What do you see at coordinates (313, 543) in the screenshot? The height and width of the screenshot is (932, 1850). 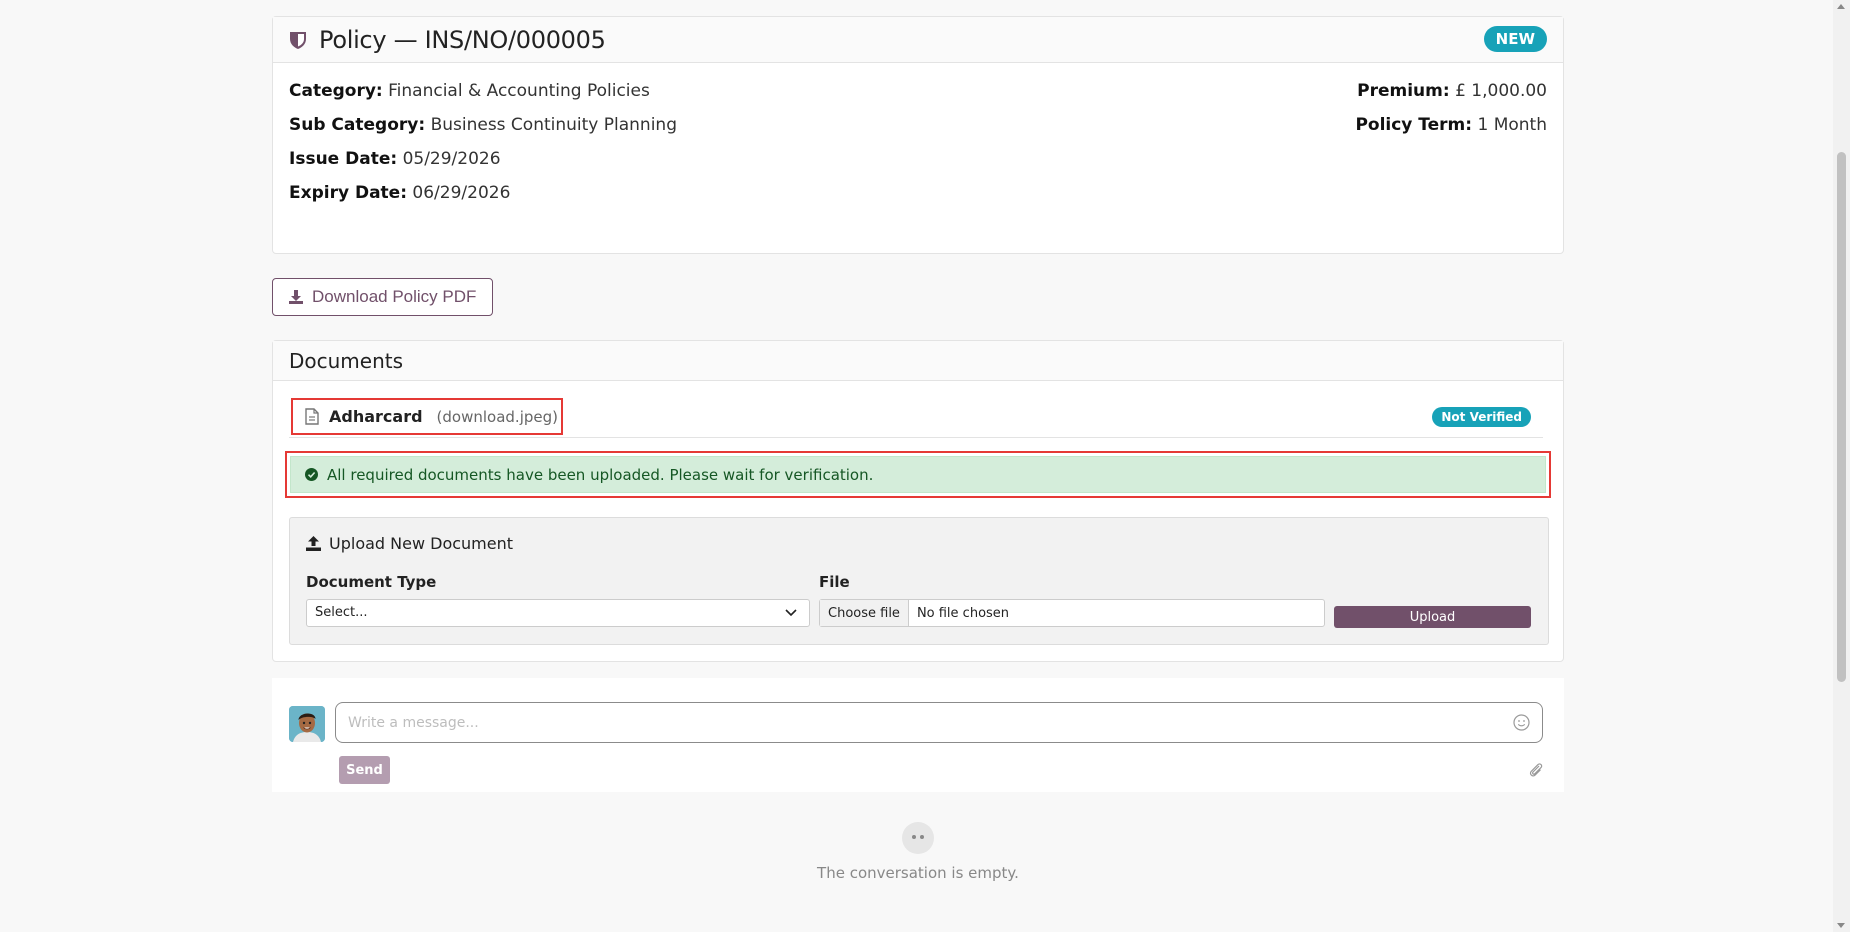 I see `upload-icon` at bounding box center [313, 543].